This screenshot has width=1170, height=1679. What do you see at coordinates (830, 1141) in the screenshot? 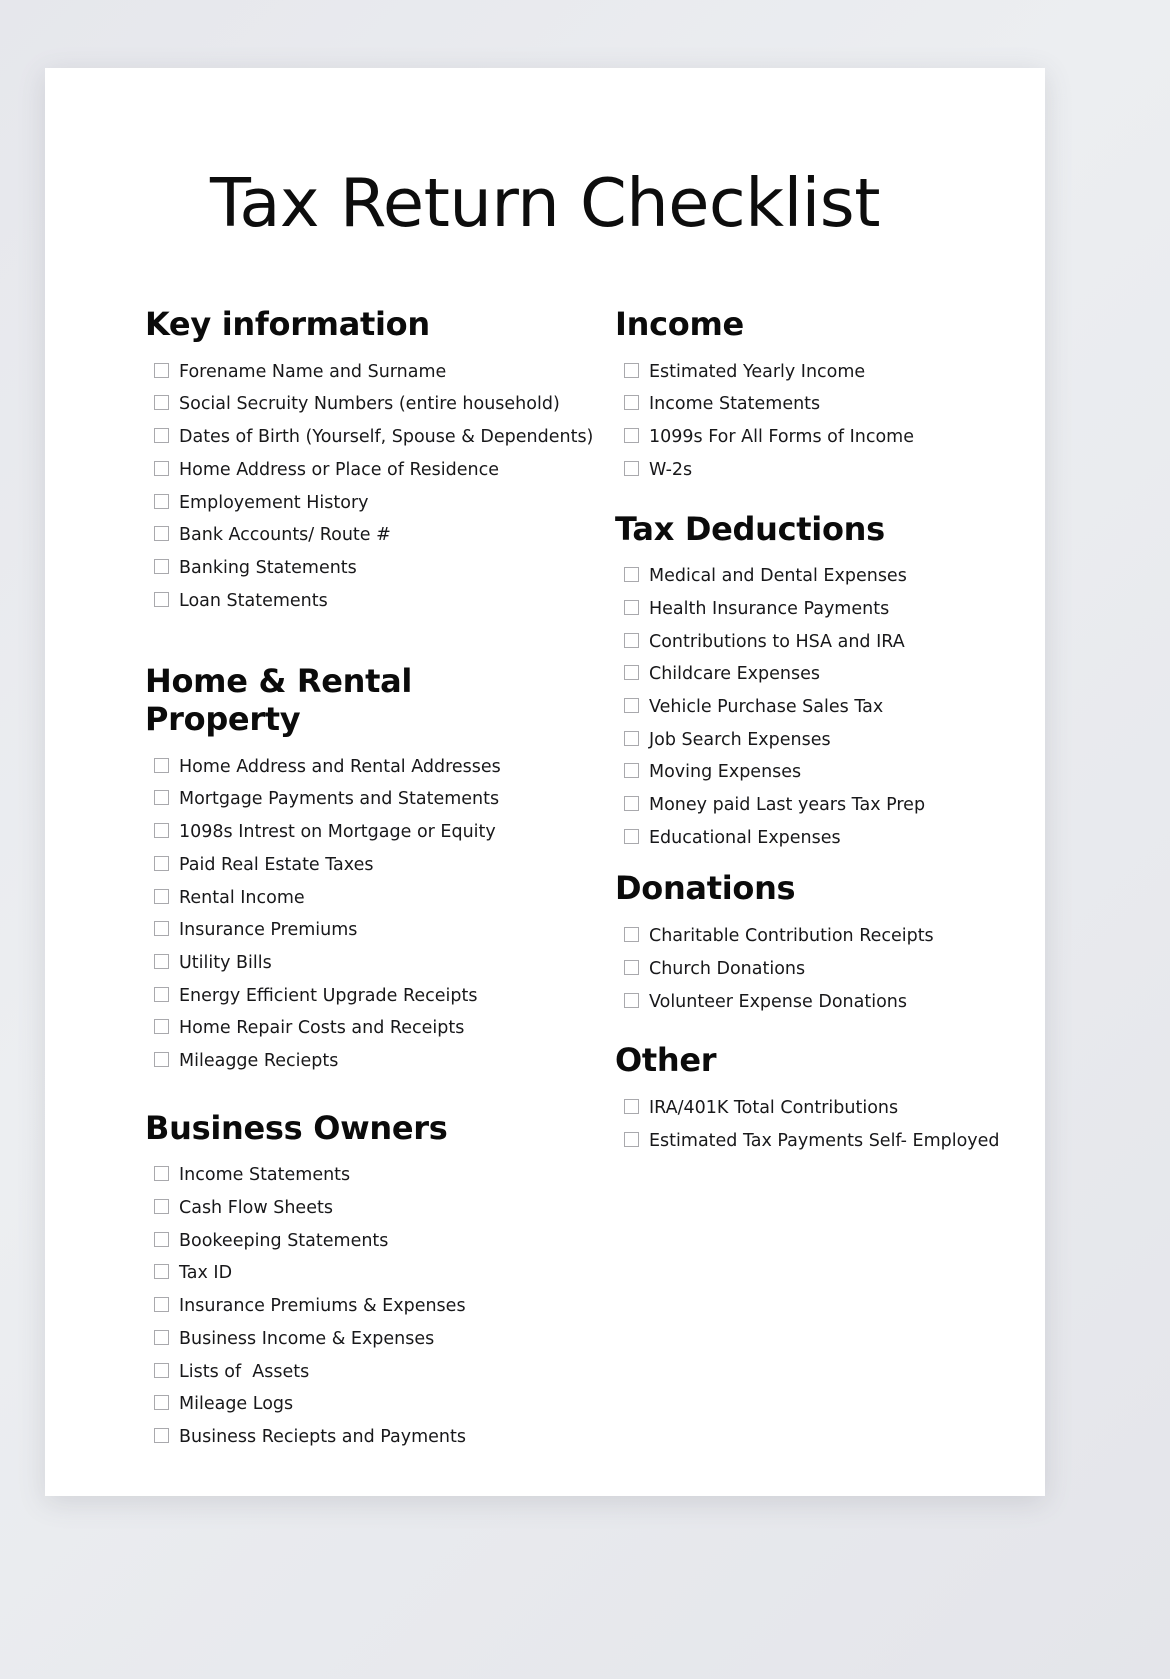
I see `list-item: Estimated Tax Payments Self- Employed` at bounding box center [830, 1141].